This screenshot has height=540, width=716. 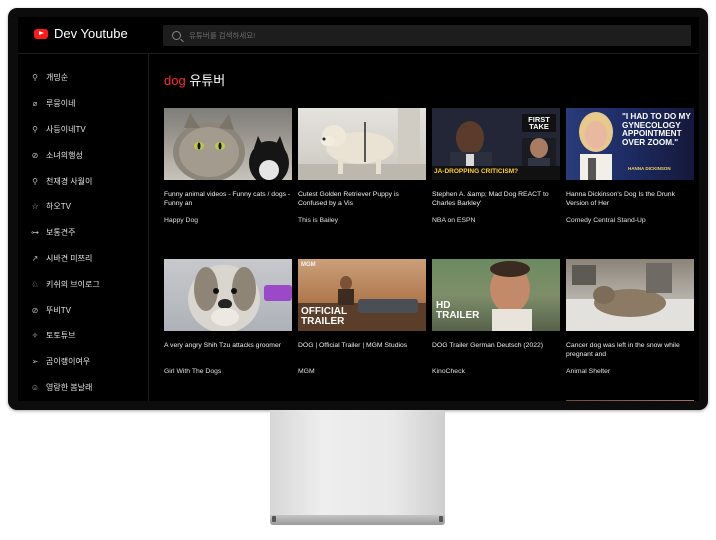 What do you see at coordinates (35, 207) in the screenshot?
I see `star-icon: ☆` at bounding box center [35, 207].